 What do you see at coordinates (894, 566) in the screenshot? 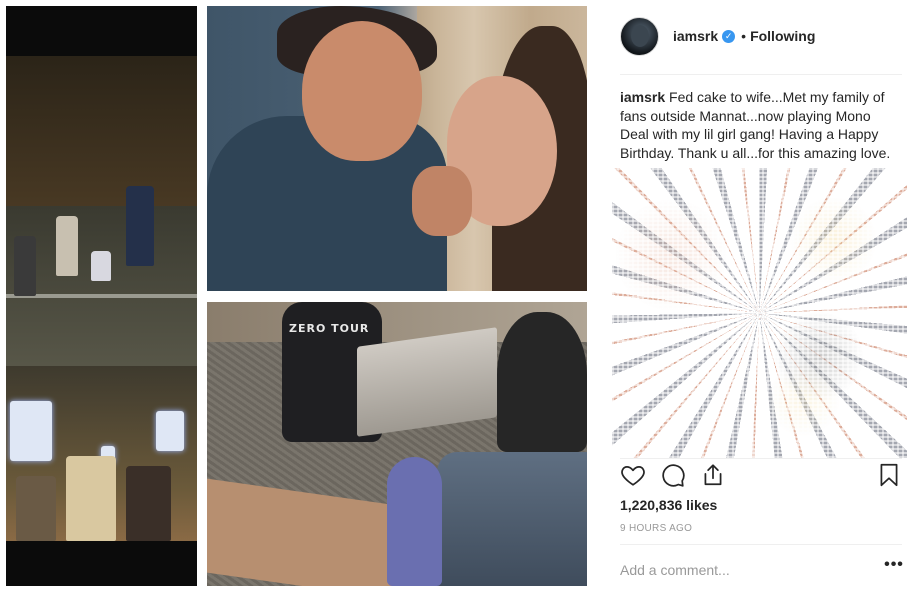
I see `more-options-button: •••` at bounding box center [894, 566].